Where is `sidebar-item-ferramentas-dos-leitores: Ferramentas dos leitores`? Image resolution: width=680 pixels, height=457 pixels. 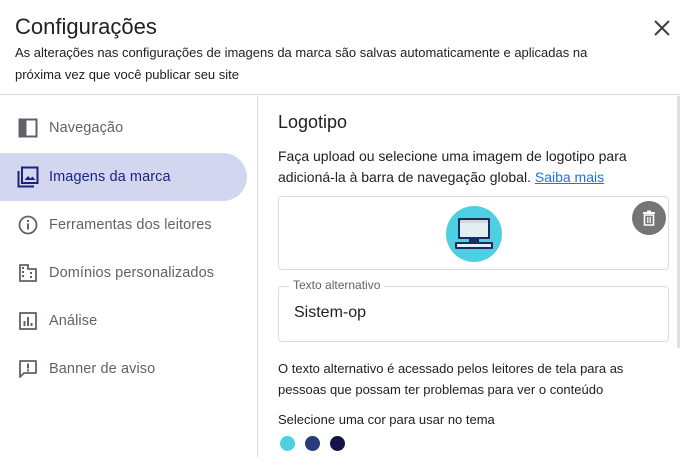 sidebar-item-ferramentas-dos-leitores: Ferramentas dos leitores is located at coordinates (123, 225).